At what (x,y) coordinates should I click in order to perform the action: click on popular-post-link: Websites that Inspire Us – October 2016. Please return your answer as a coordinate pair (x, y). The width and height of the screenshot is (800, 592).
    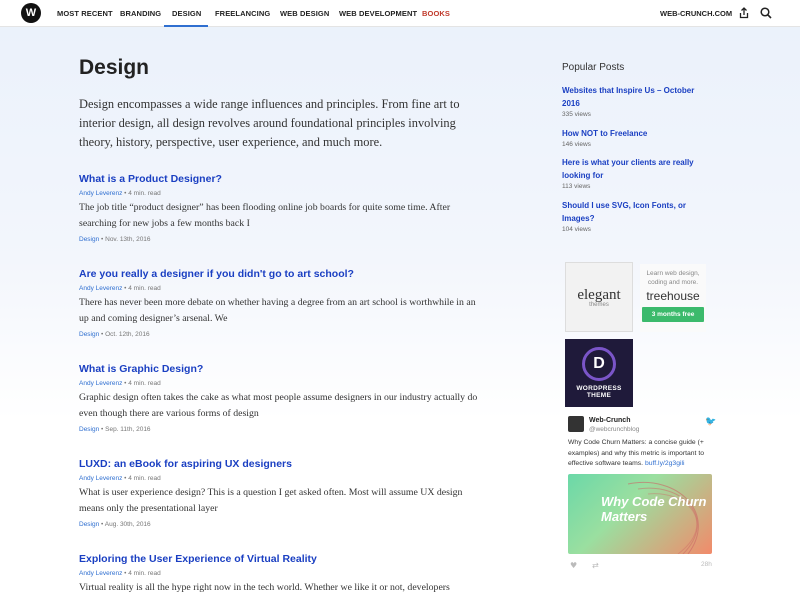
    Looking at the image, I should click on (637, 97).